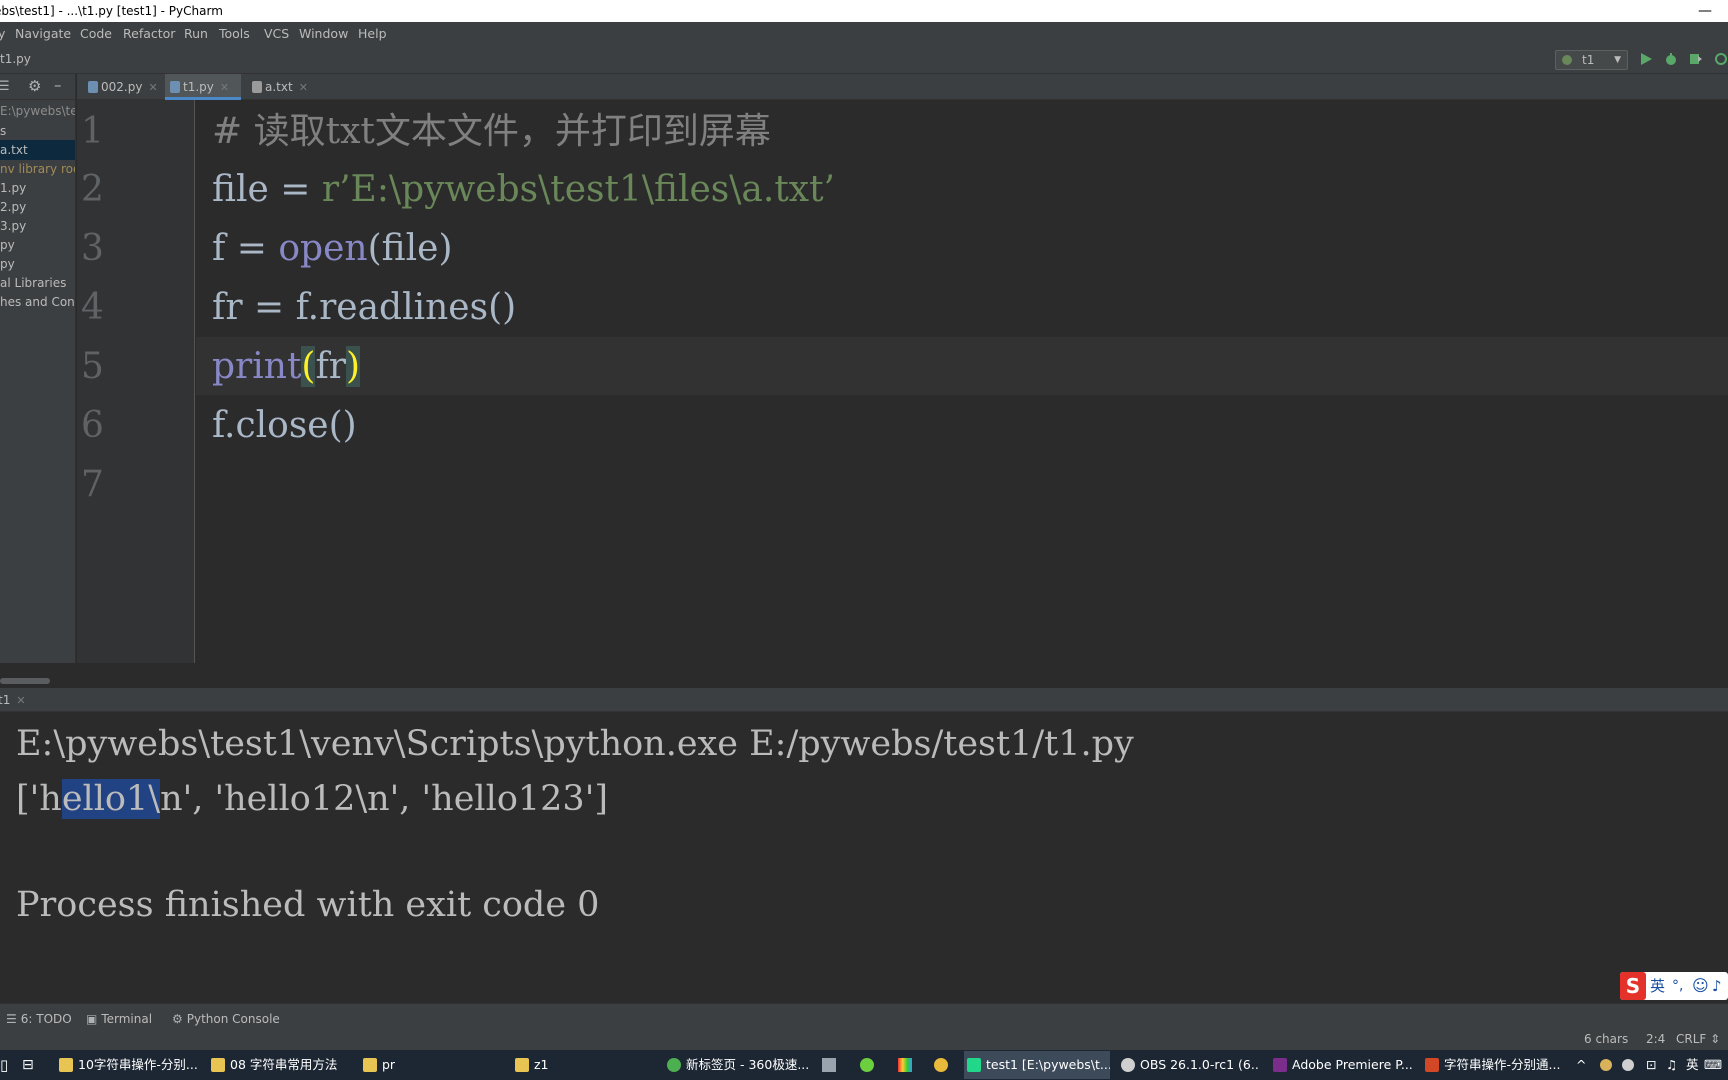 Image resolution: width=1728 pixels, height=1080 pixels. I want to click on menu-navigate: Navigate, so click(43, 33).